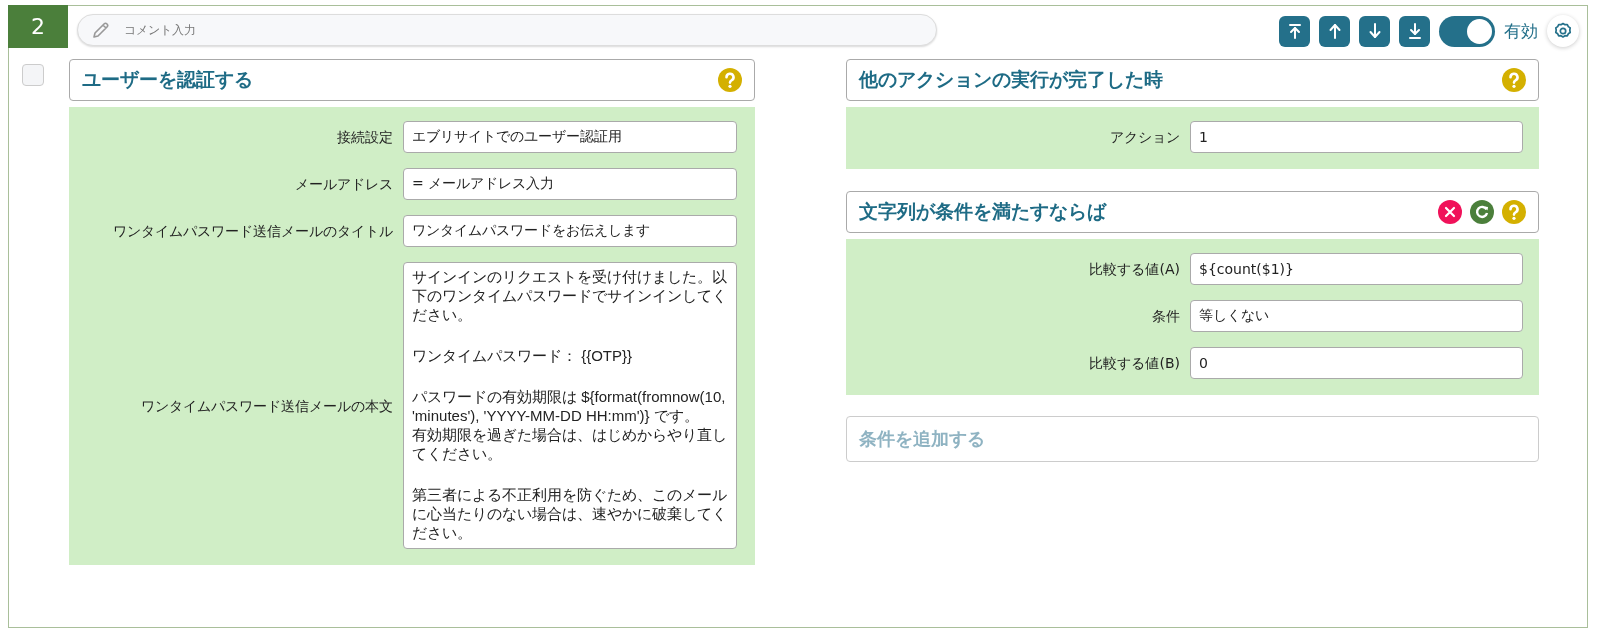 The height and width of the screenshot is (638, 1600). Describe the element at coordinates (1334, 31) in the screenshot. I see `up-arrow-button` at that location.